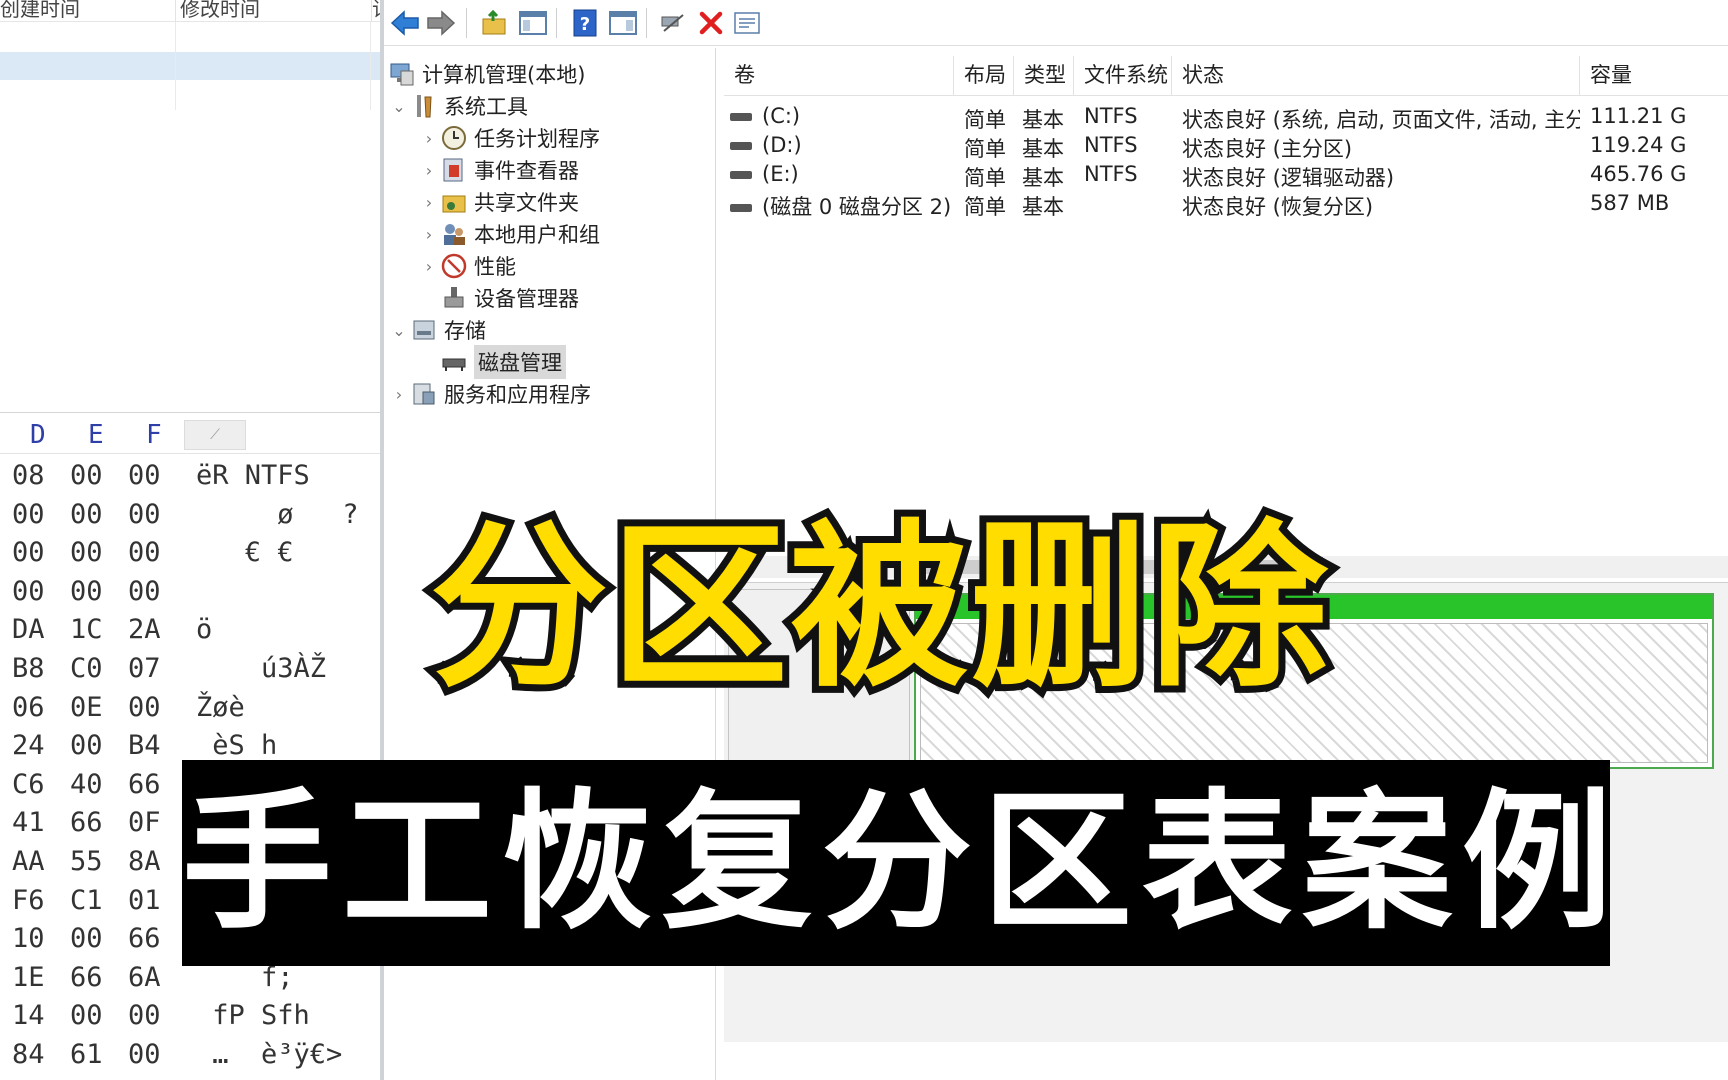  Describe the element at coordinates (509, 234) in the screenshot. I see `tree-item-local-users: › 本地用户和组` at that location.